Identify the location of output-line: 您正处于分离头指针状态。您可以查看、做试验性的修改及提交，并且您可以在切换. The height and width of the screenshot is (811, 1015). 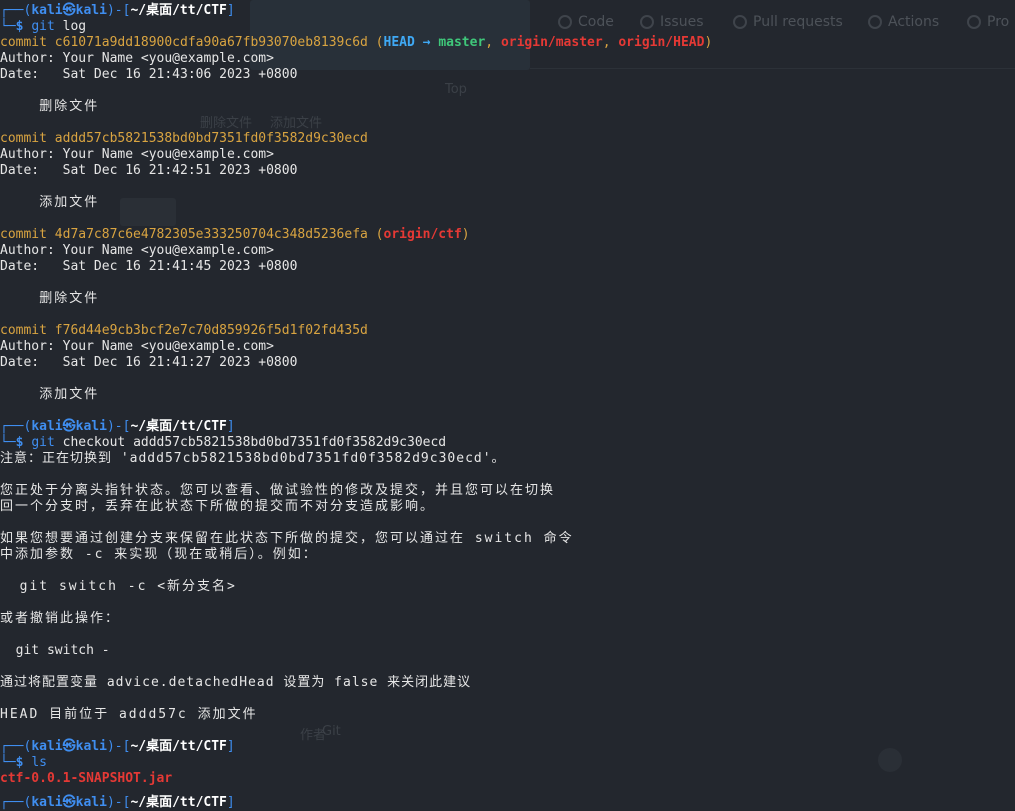
(278, 490).